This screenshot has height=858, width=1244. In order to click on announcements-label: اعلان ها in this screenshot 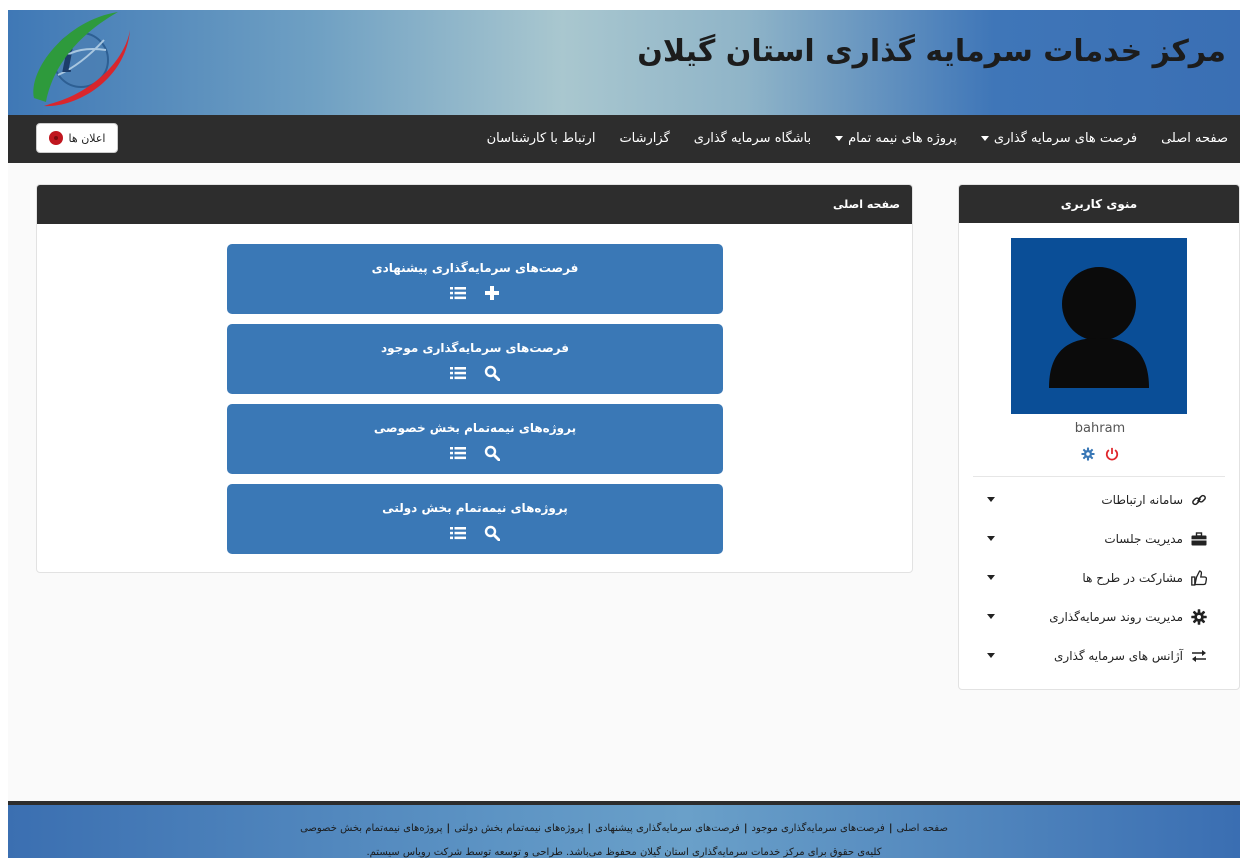, I will do `click(87, 138)`.